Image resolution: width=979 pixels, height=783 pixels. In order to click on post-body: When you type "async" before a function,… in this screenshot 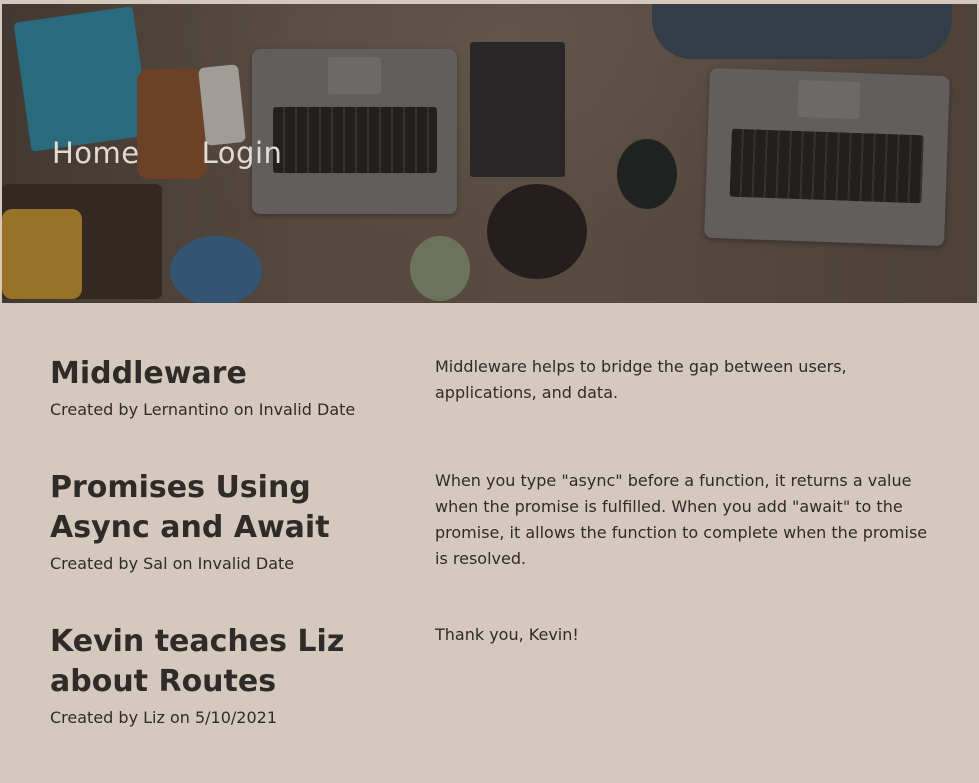, I will do `click(681, 519)`.